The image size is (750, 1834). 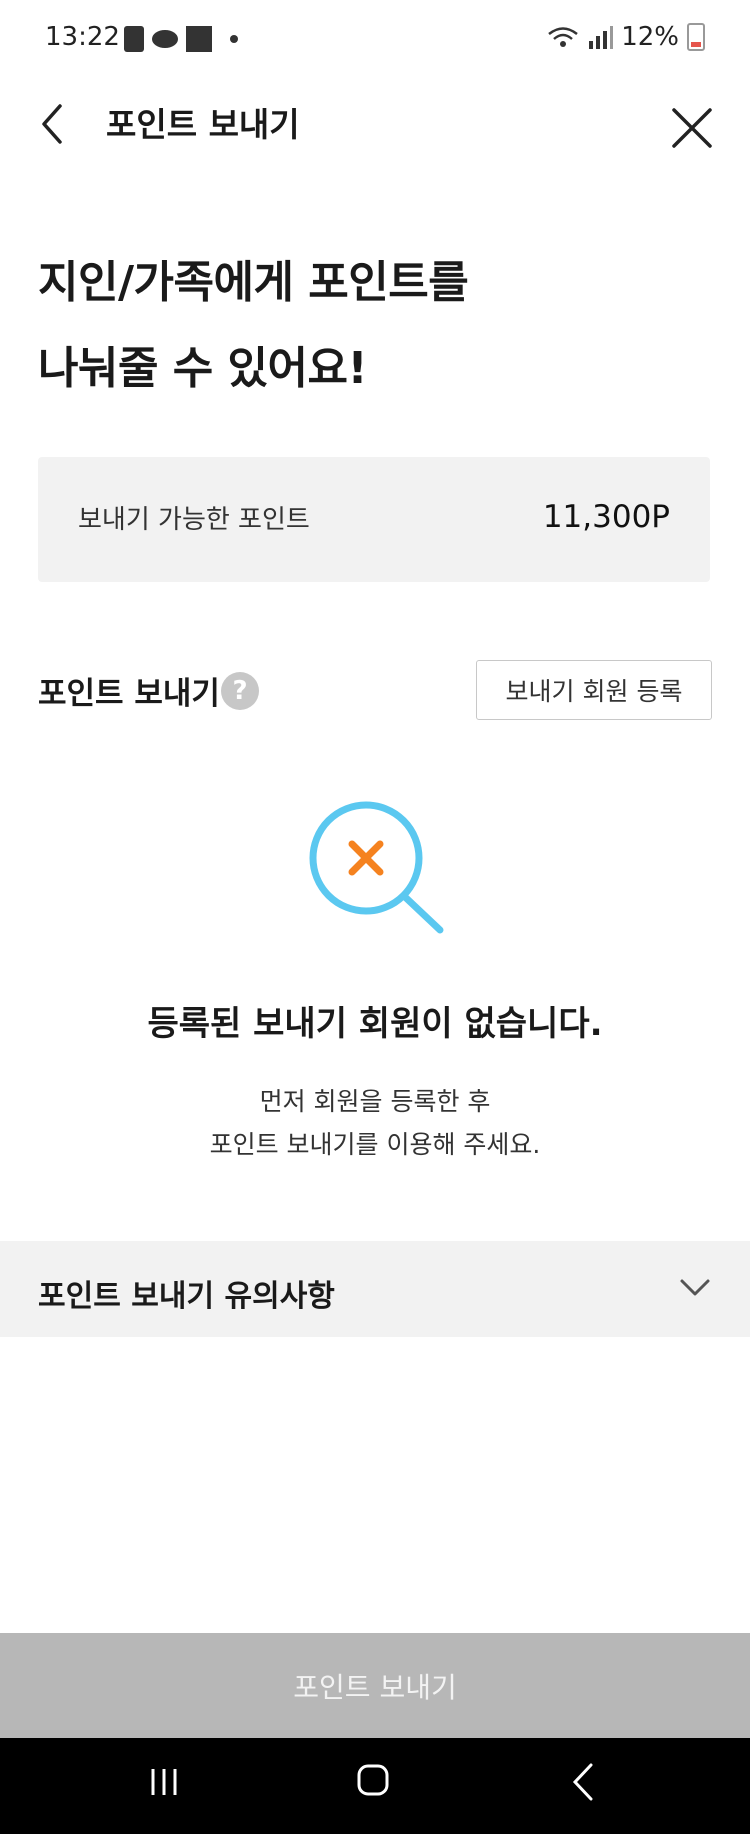 I want to click on more-notifications-icon, so click(x=234, y=39).